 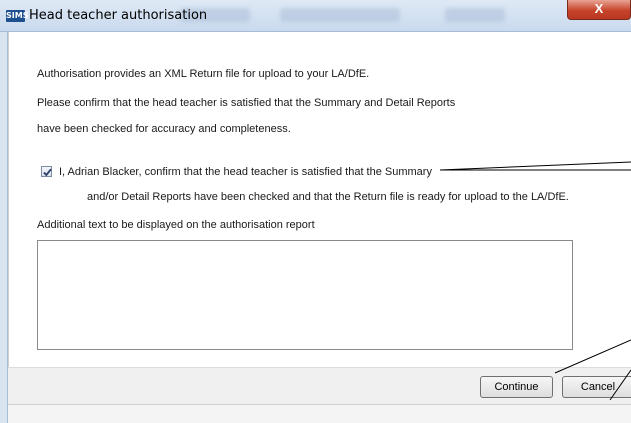 I want to click on title-bar: SIMS Head teacher authorisation X, so click(x=315, y=16).